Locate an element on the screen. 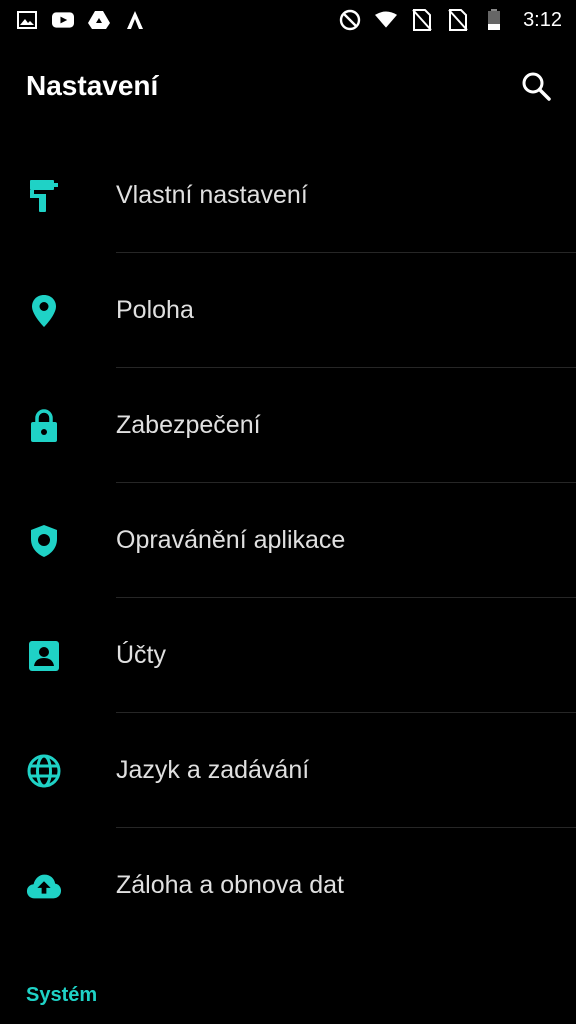 This screenshot has width=576, height=1024. status-bar-time: 3:12 is located at coordinates (542, 19).